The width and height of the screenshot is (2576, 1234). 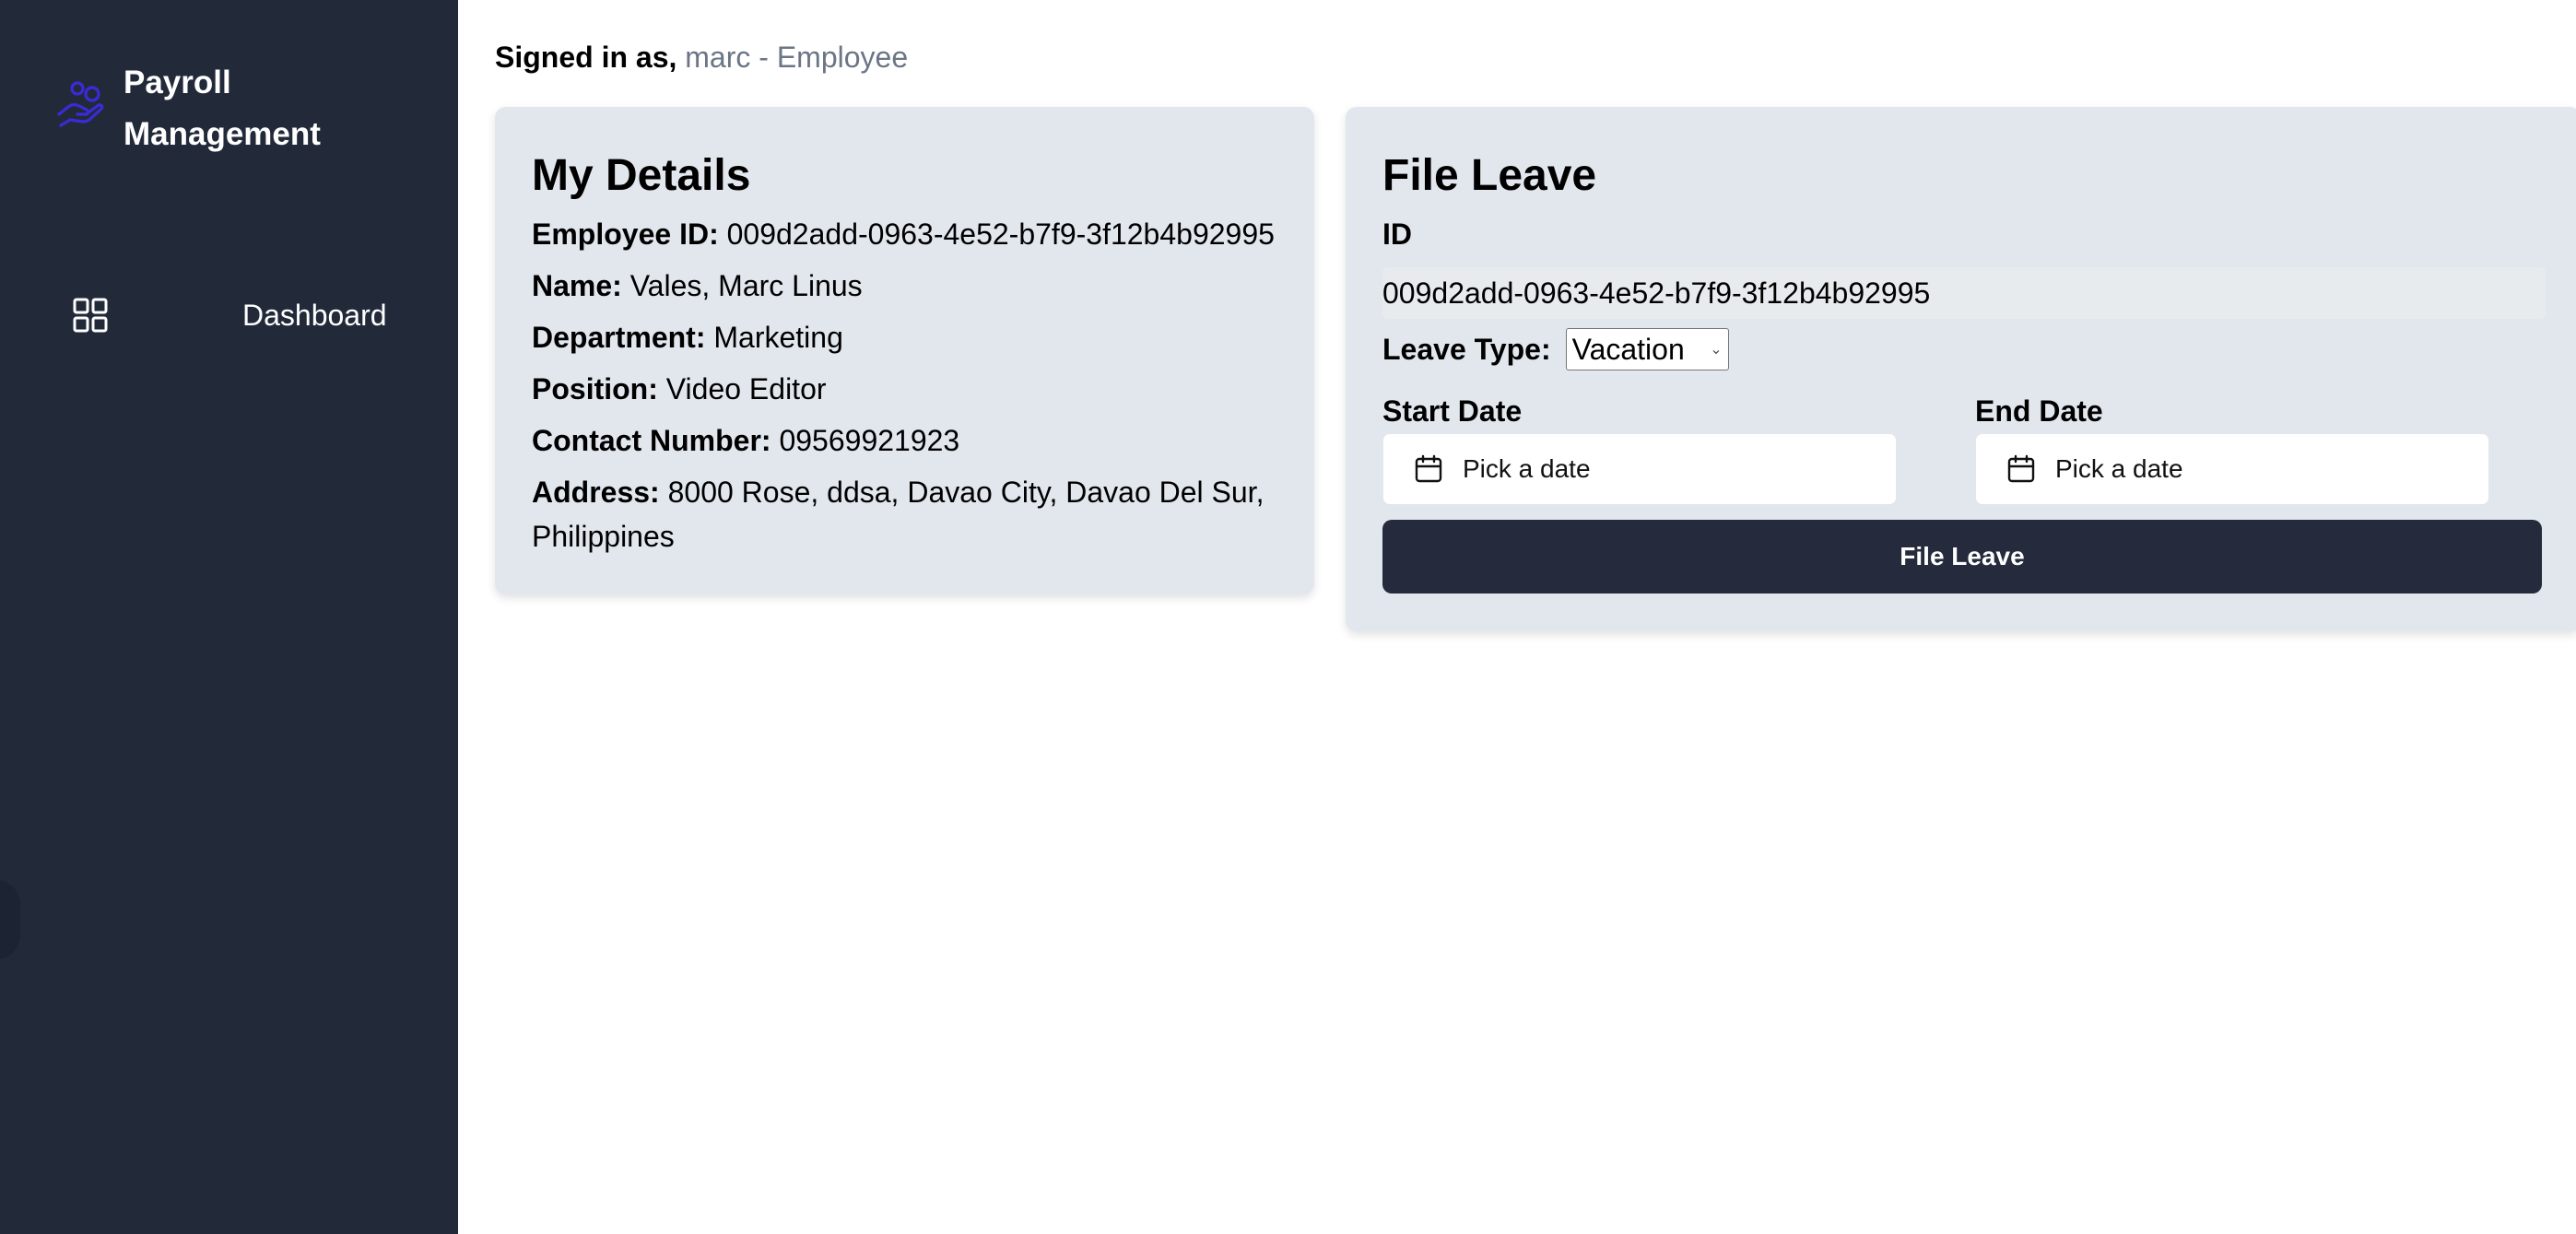 What do you see at coordinates (1555, 349) in the screenshot?
I see `leave-type-row: Leave Type: Vacation ⌄` at bounding box center [1555, 349].